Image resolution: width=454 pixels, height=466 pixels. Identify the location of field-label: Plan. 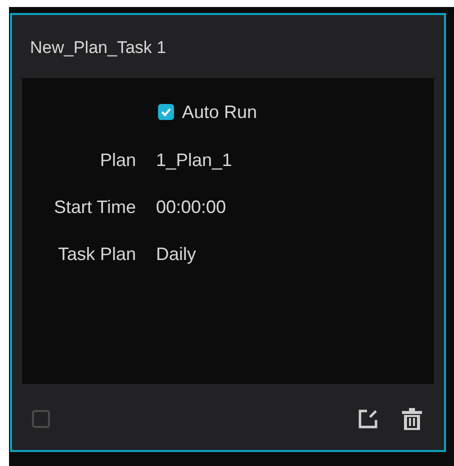
(117, 160).